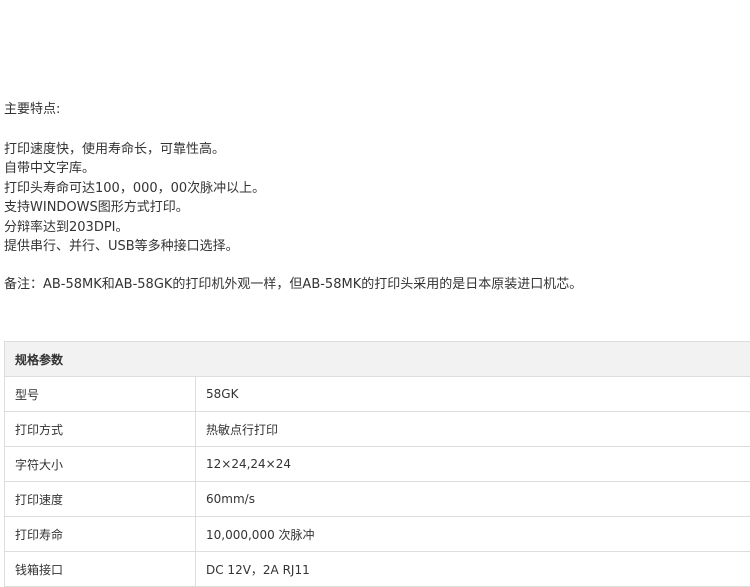  I want to click on feature-line: 打印头寿命可达100，000，00次脉冲以上。, so click(377, 189).